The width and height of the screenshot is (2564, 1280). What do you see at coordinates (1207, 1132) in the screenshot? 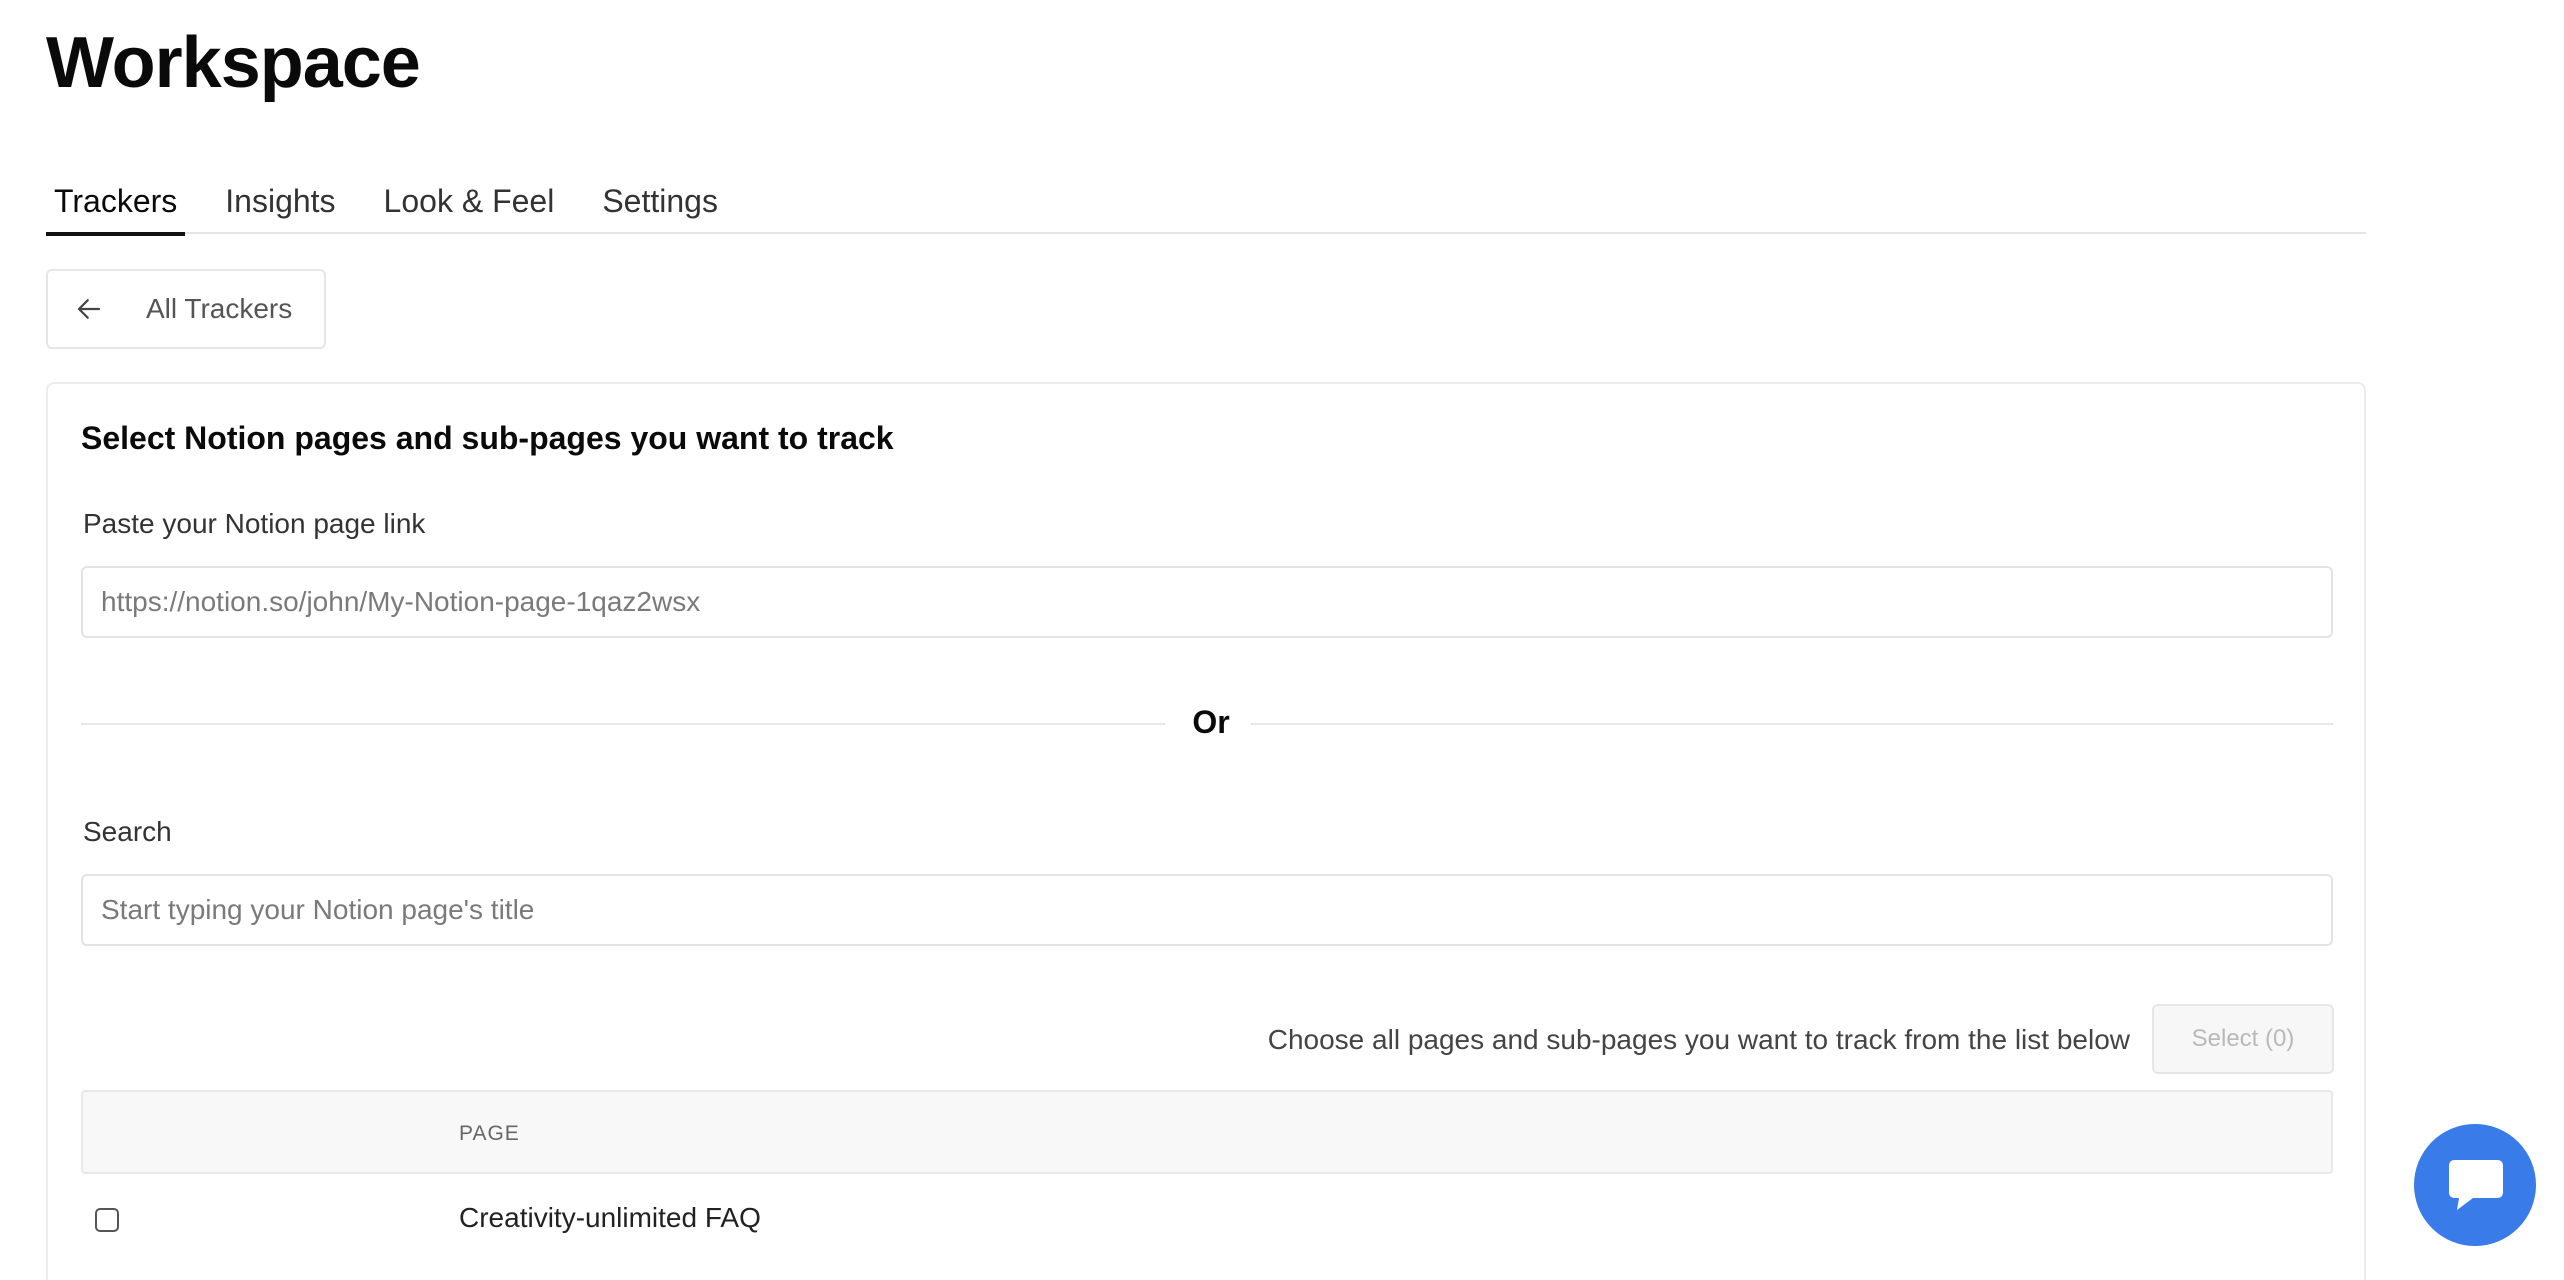
I see `pages-table-header: PAGE` at bounding box center [1207, 1132].